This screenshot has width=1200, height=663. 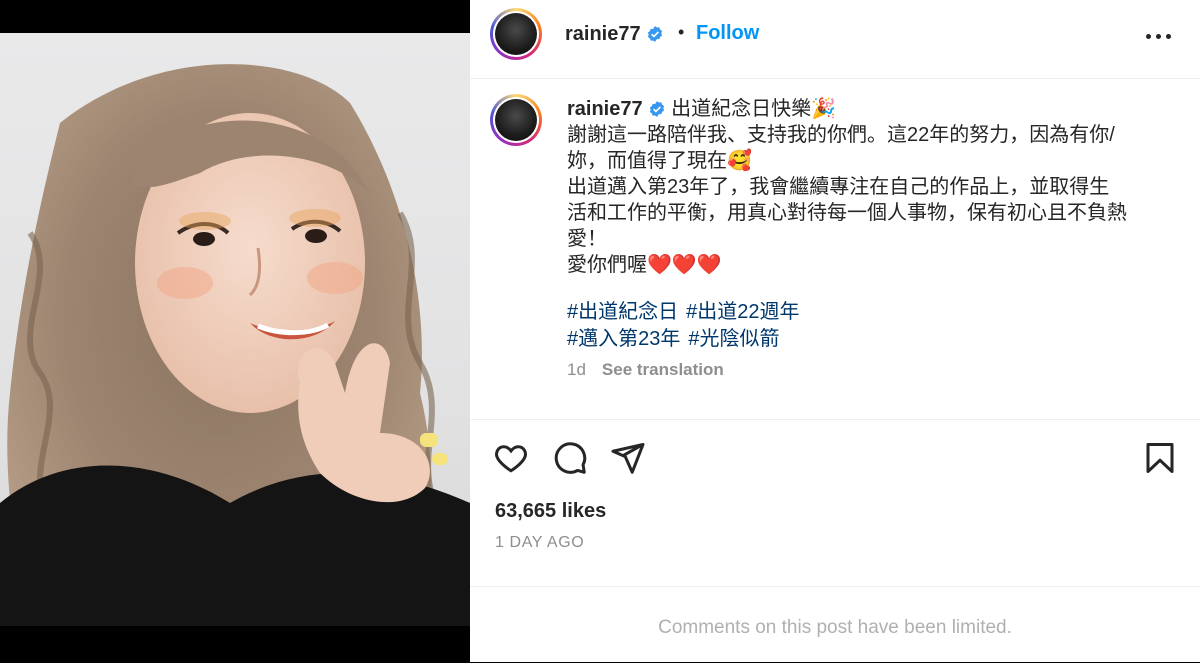 What do you see at coordinates (835, 39) in the screenshot?
I see `post-header: rainie77 • Follow` at bounding box center [835, 39].